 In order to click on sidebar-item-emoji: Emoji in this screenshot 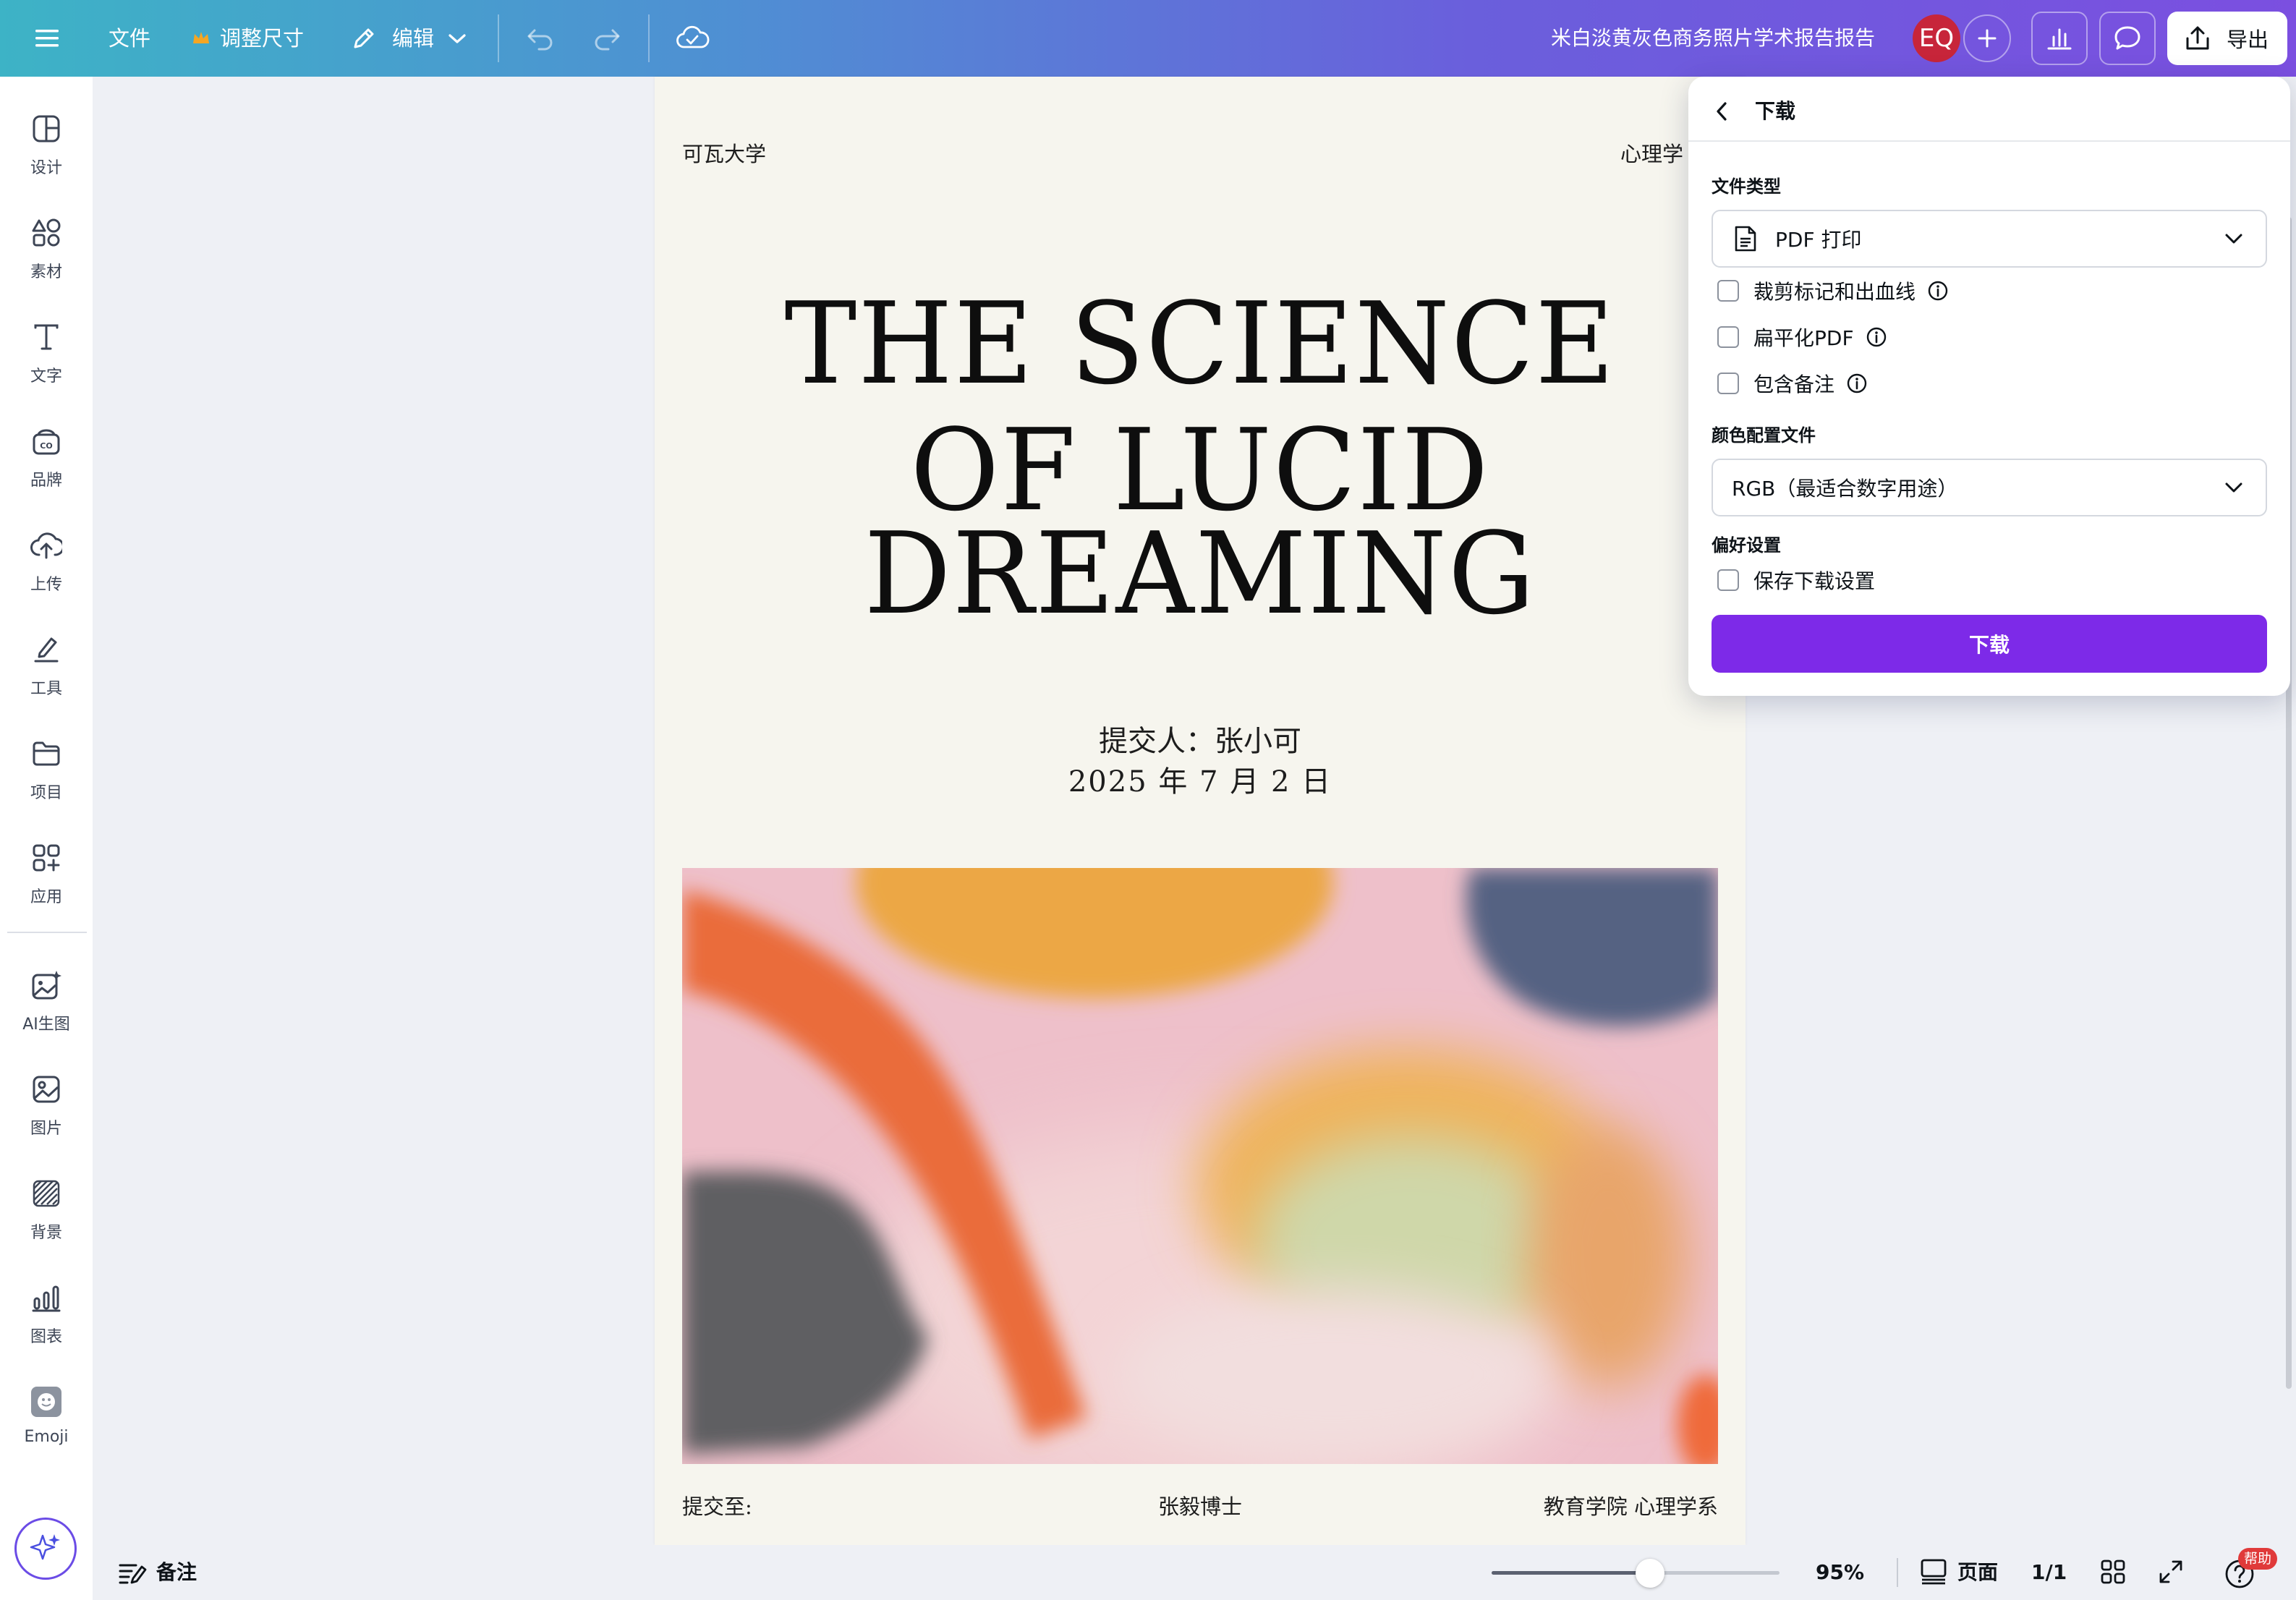, I will do `click(46, 1414)`.